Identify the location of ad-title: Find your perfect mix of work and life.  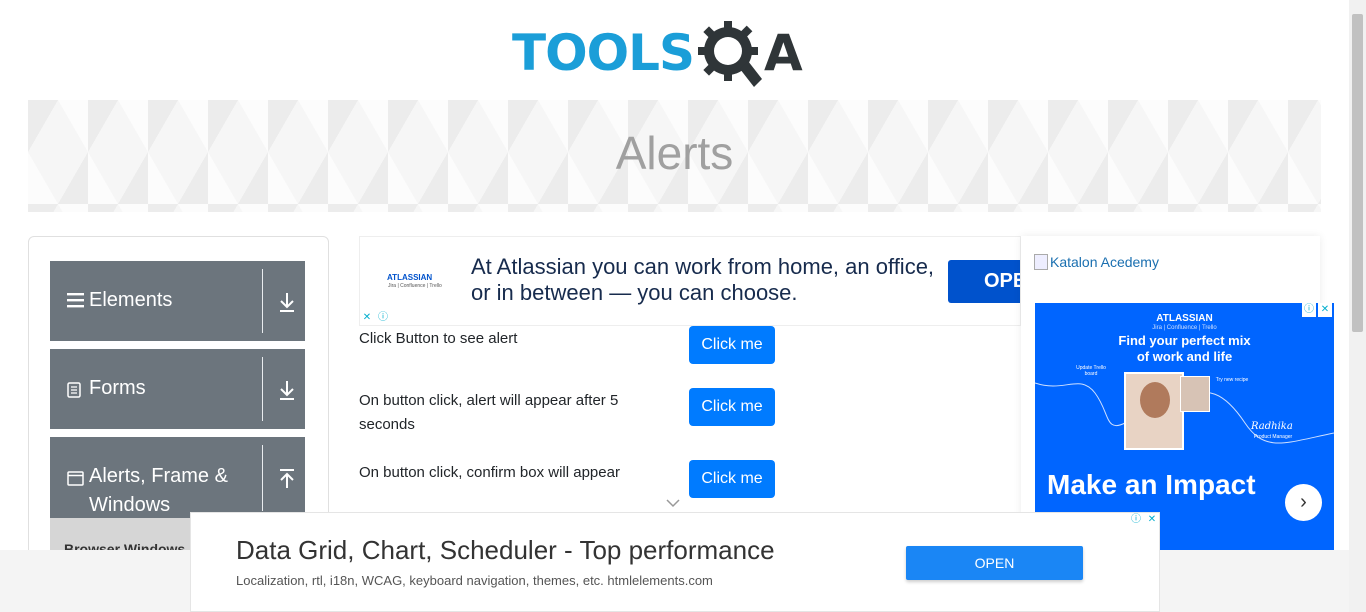
(1184, 349).